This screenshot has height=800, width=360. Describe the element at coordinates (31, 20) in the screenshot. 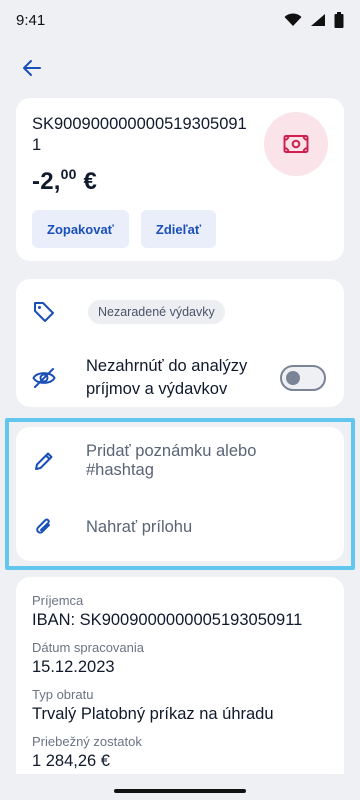

I see `status-time: 9:41` at that location.